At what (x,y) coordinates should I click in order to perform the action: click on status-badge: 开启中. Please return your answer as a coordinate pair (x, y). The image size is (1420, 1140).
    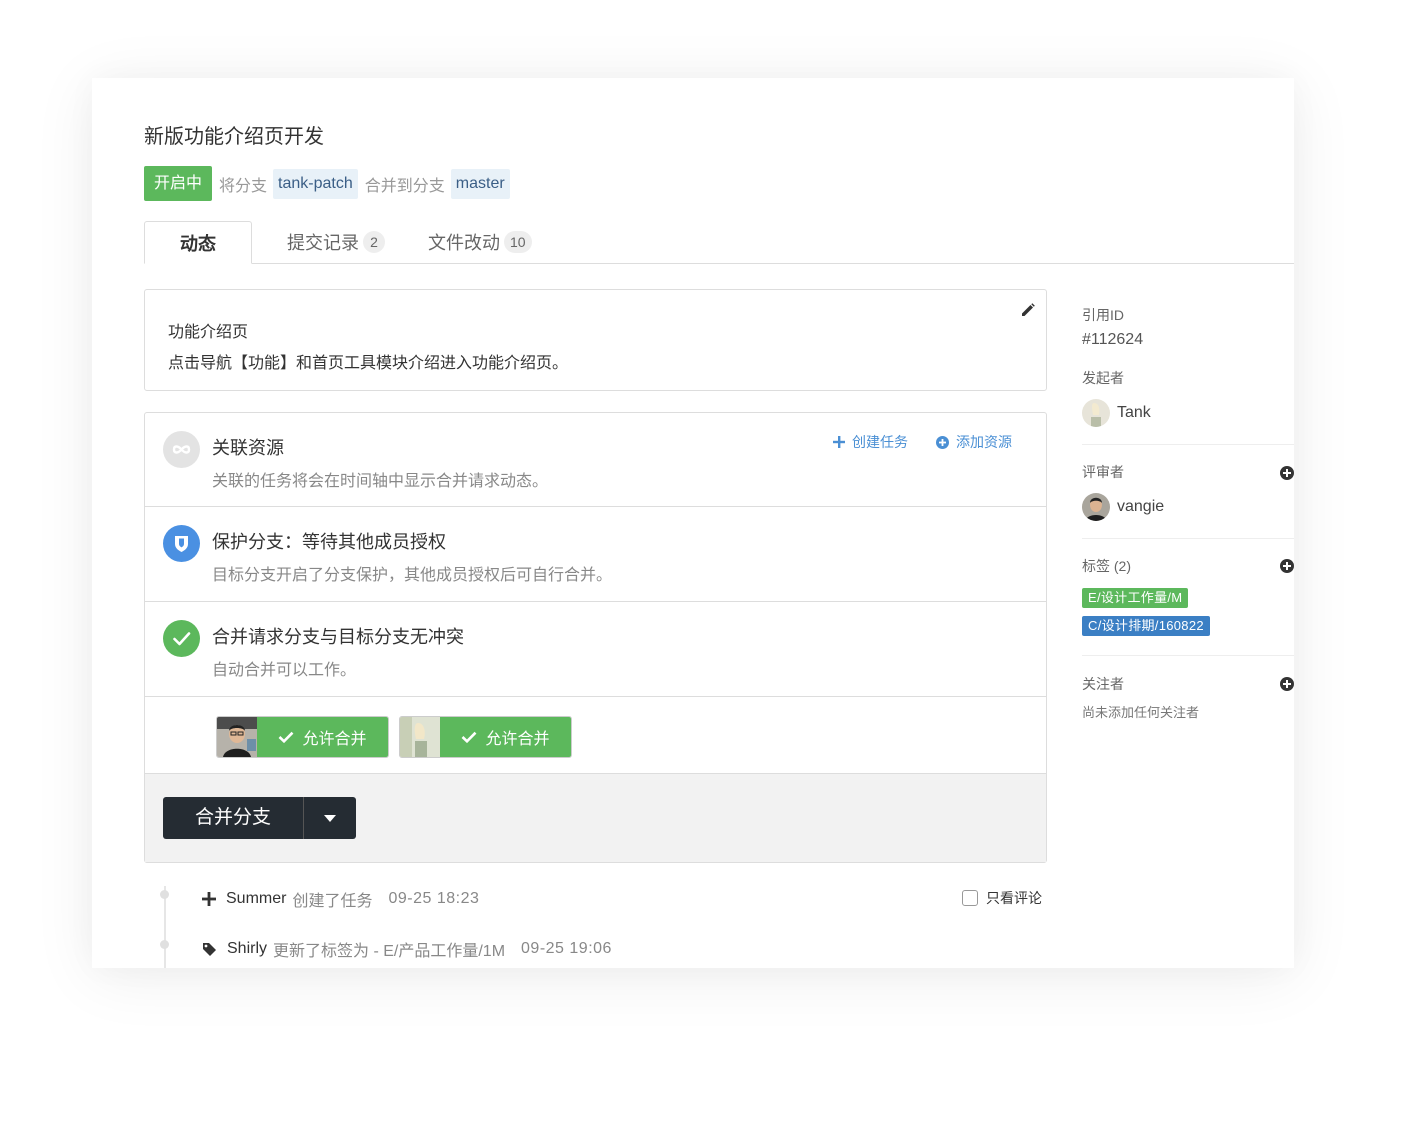
    Looking at the image, I should click on (178, 183).